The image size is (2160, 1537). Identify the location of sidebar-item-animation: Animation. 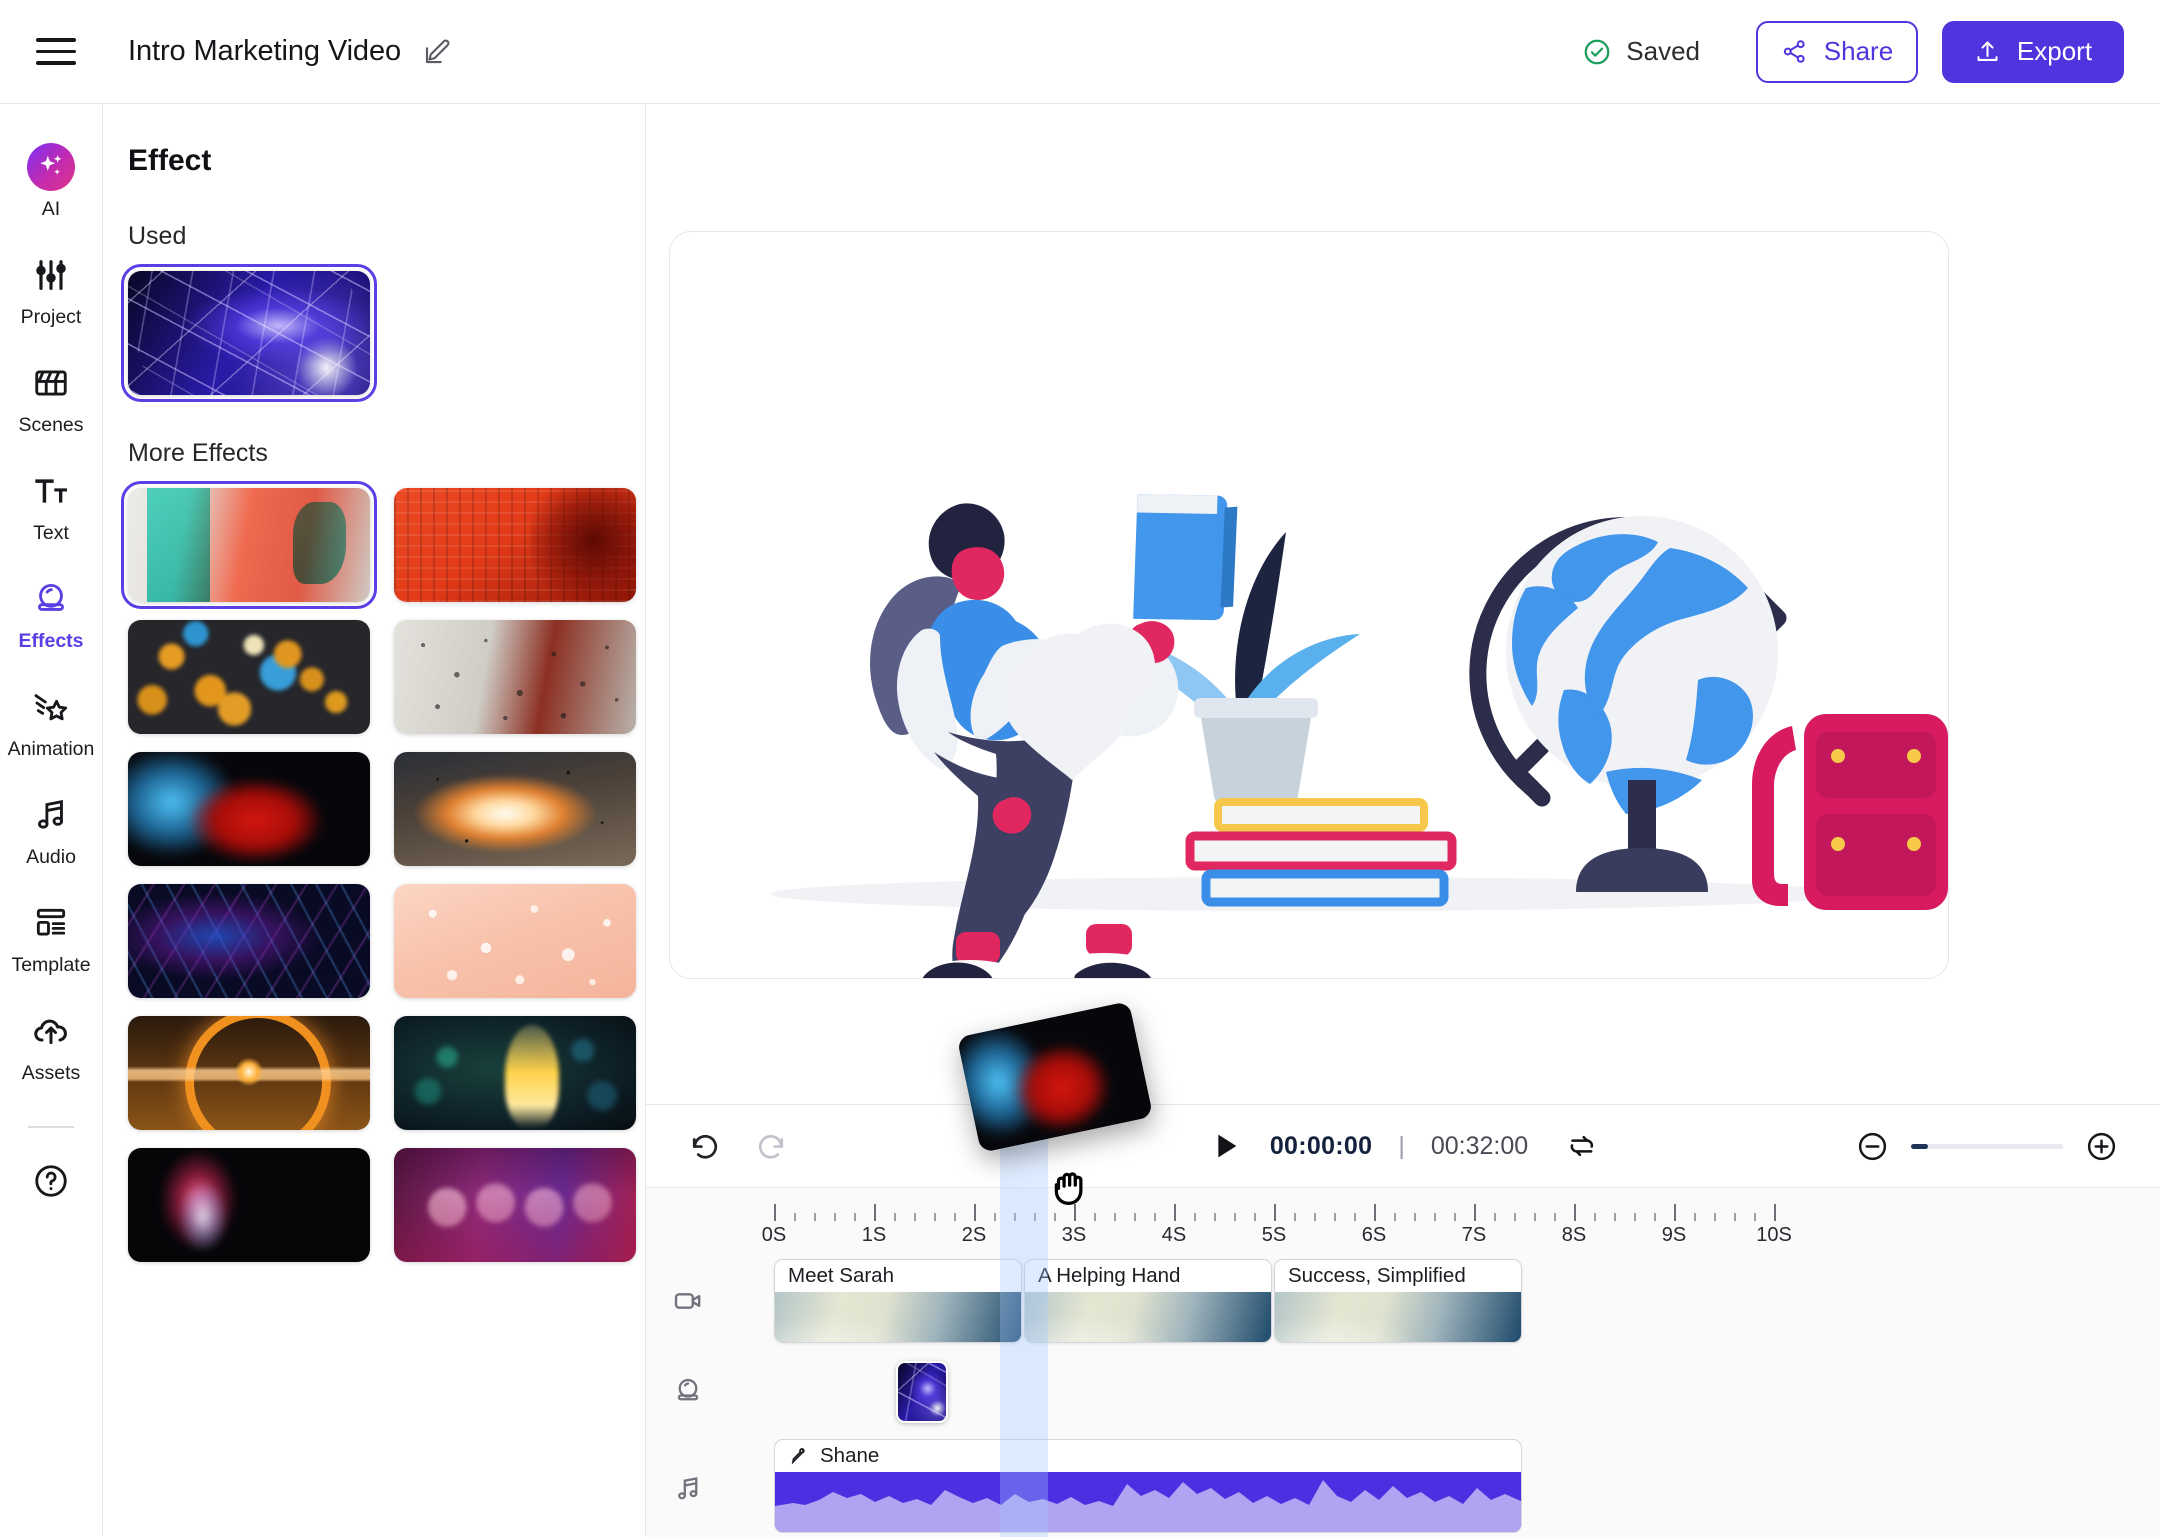
(51, 722).